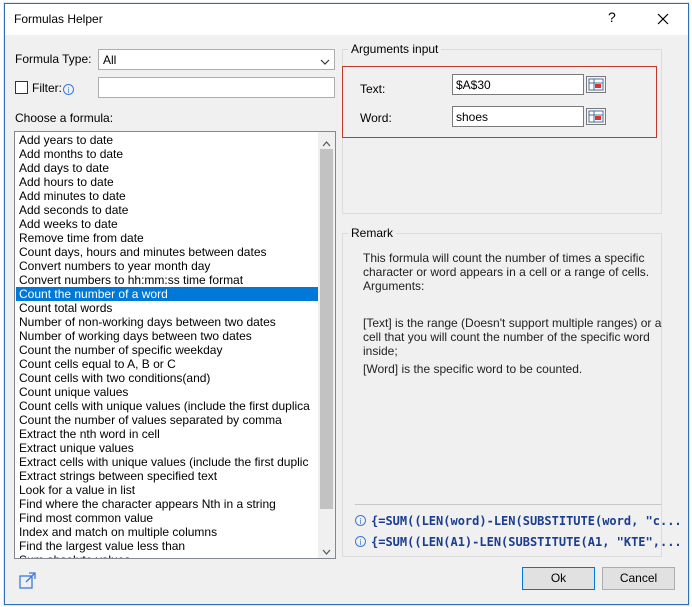 The height and width of the screenshot is (607, 692). Describe the element at coordinates (167, 518) in the screenshot. I see `formula-list-item: Find most common value` at that location.